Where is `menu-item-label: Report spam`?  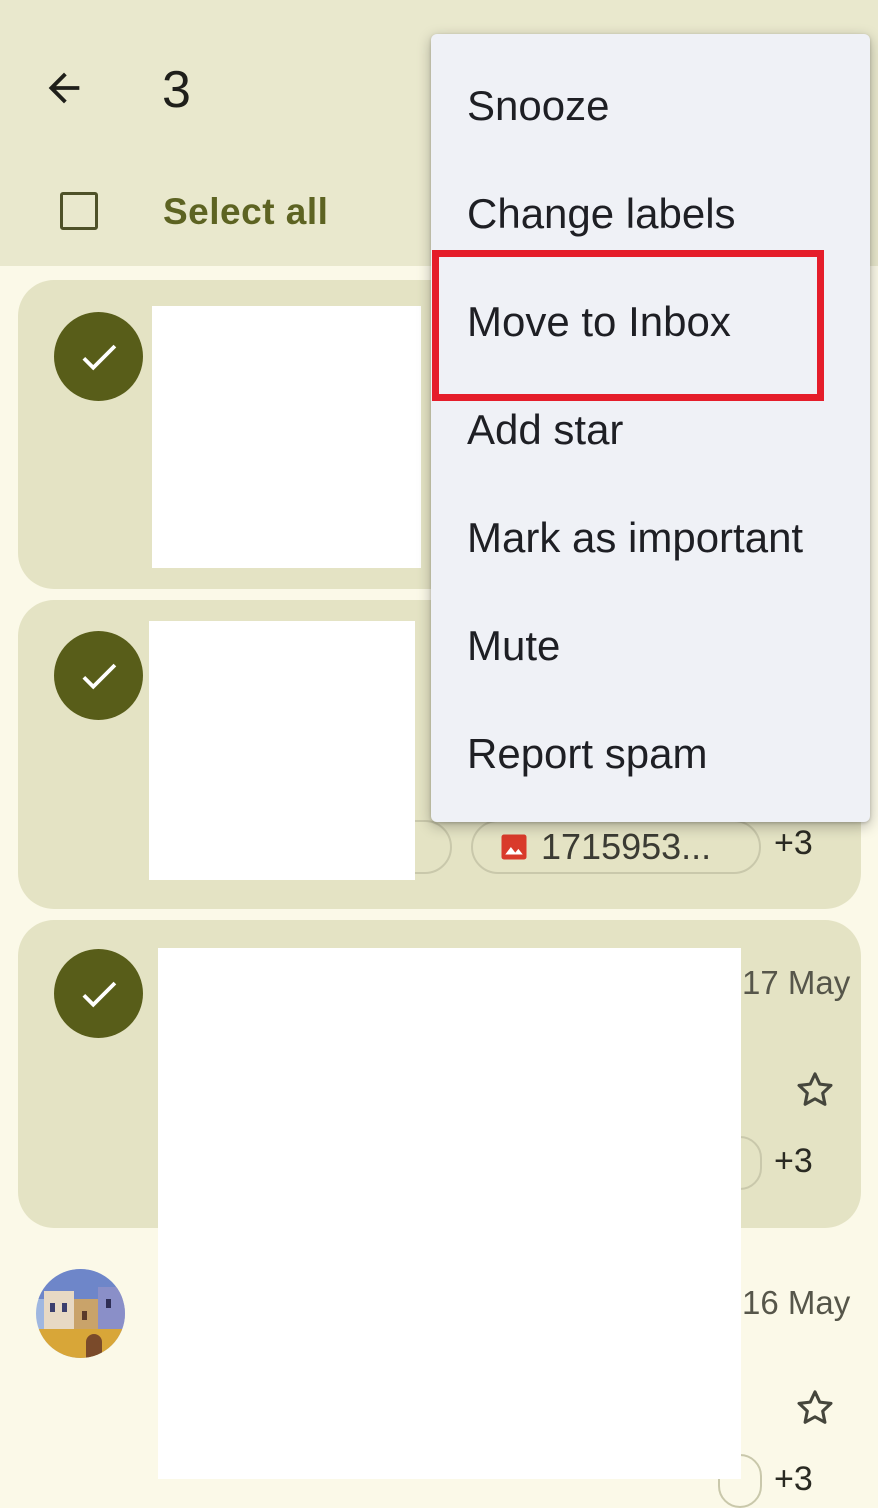 menu-item-label: Report spam is located at coordinates (587, 753).